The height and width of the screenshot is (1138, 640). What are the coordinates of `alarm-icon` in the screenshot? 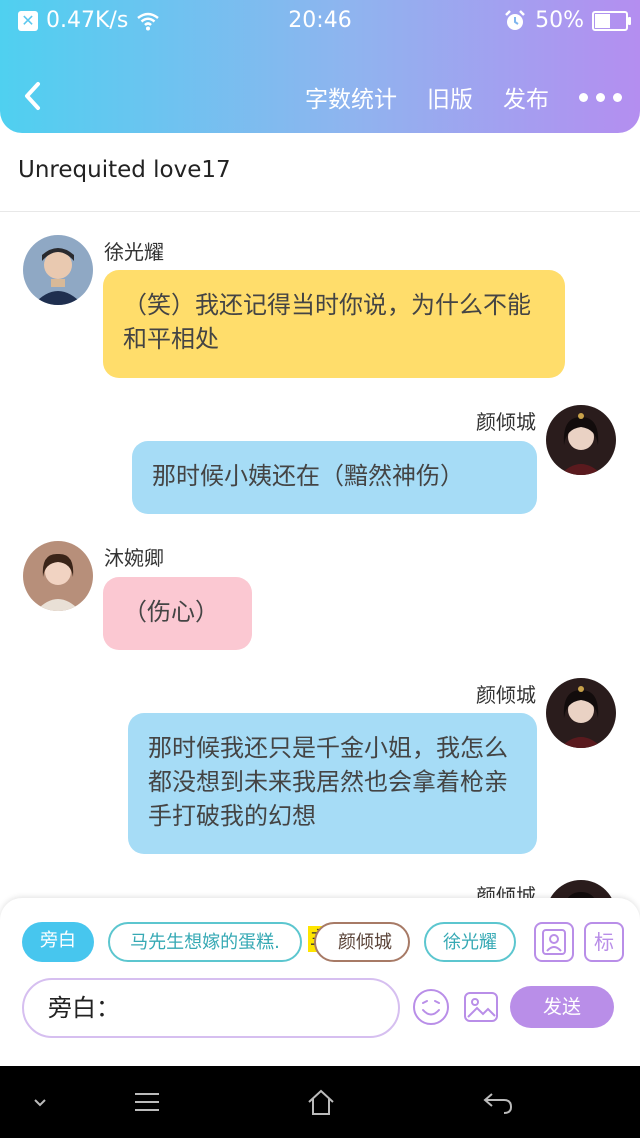 It's located at (515, 19).